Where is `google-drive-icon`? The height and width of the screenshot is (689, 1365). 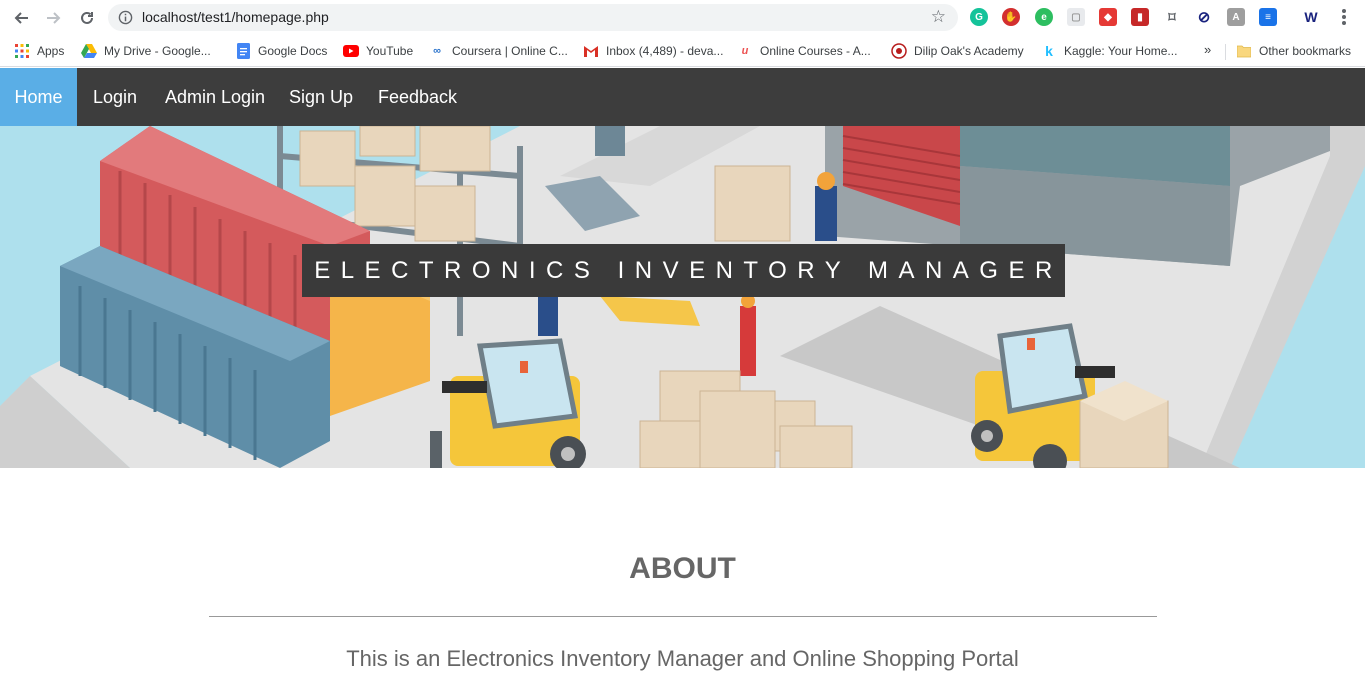
google-drive-icon is located at coordinates (89, 51).